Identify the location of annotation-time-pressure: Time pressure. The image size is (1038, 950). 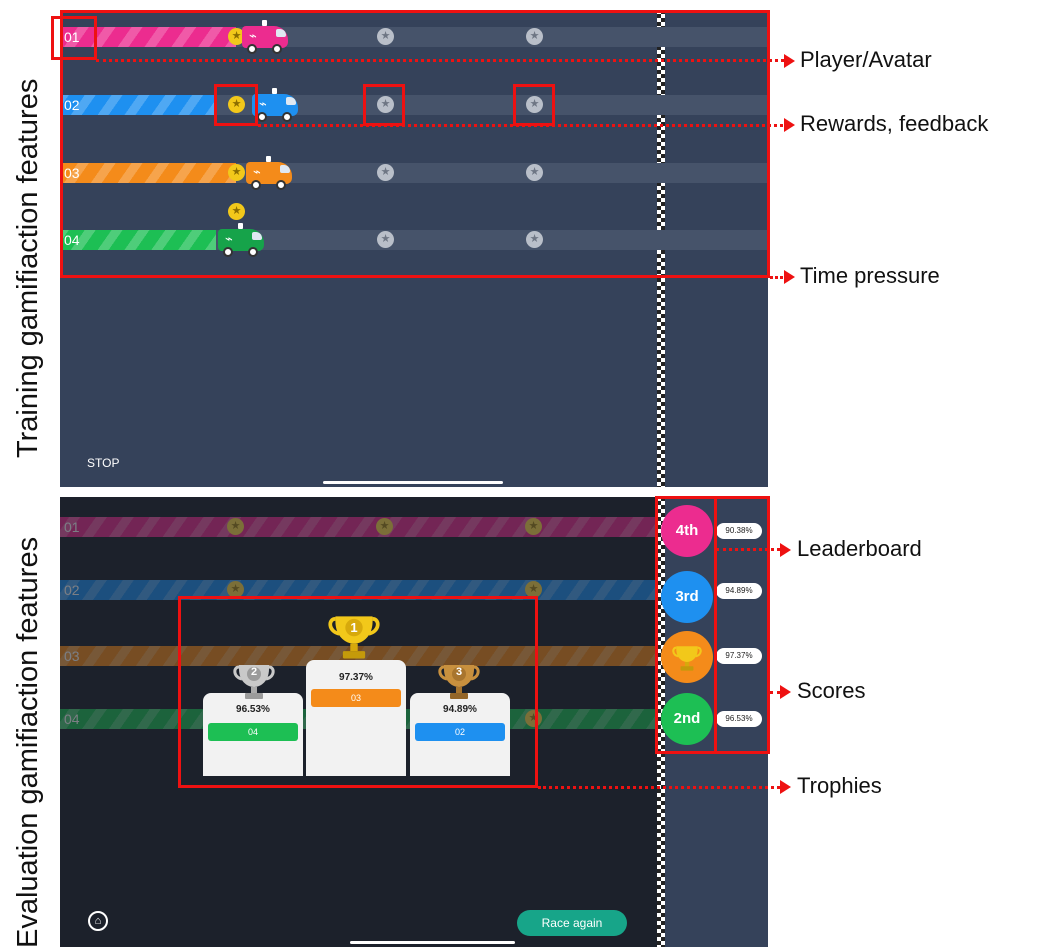
(870, 275).